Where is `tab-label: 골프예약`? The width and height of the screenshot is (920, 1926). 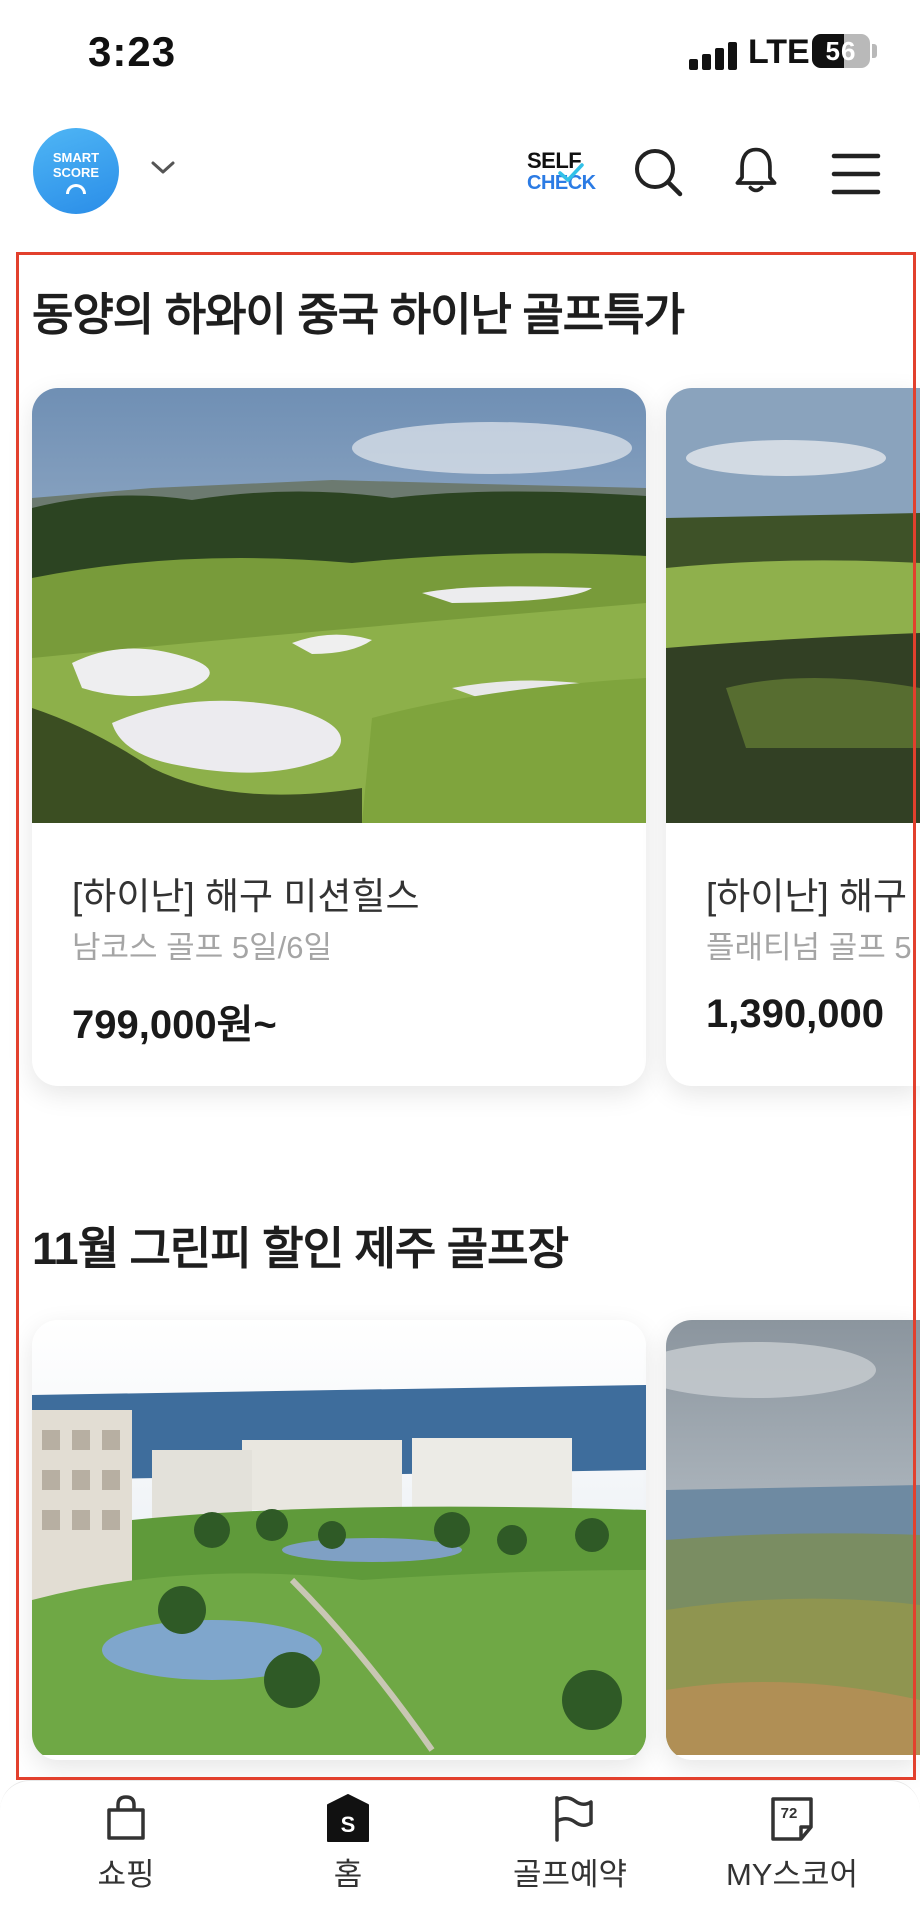
tab-label: 골프예약 is located at coordinates (570, 1874).